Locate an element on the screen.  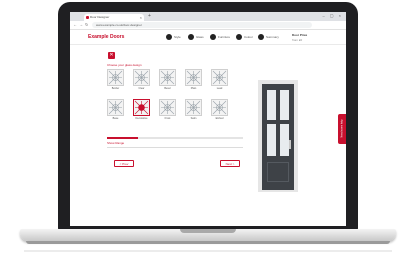
next-button: Next > is located at coordinates (230, 163).